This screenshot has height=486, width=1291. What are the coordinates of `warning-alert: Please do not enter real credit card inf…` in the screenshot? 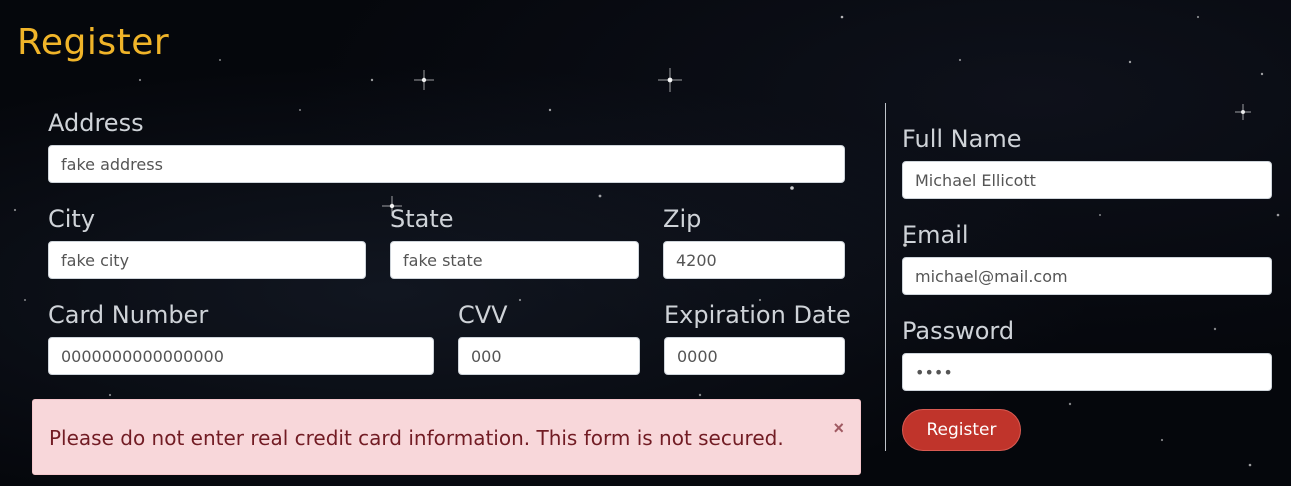 It's located at (446, 437).